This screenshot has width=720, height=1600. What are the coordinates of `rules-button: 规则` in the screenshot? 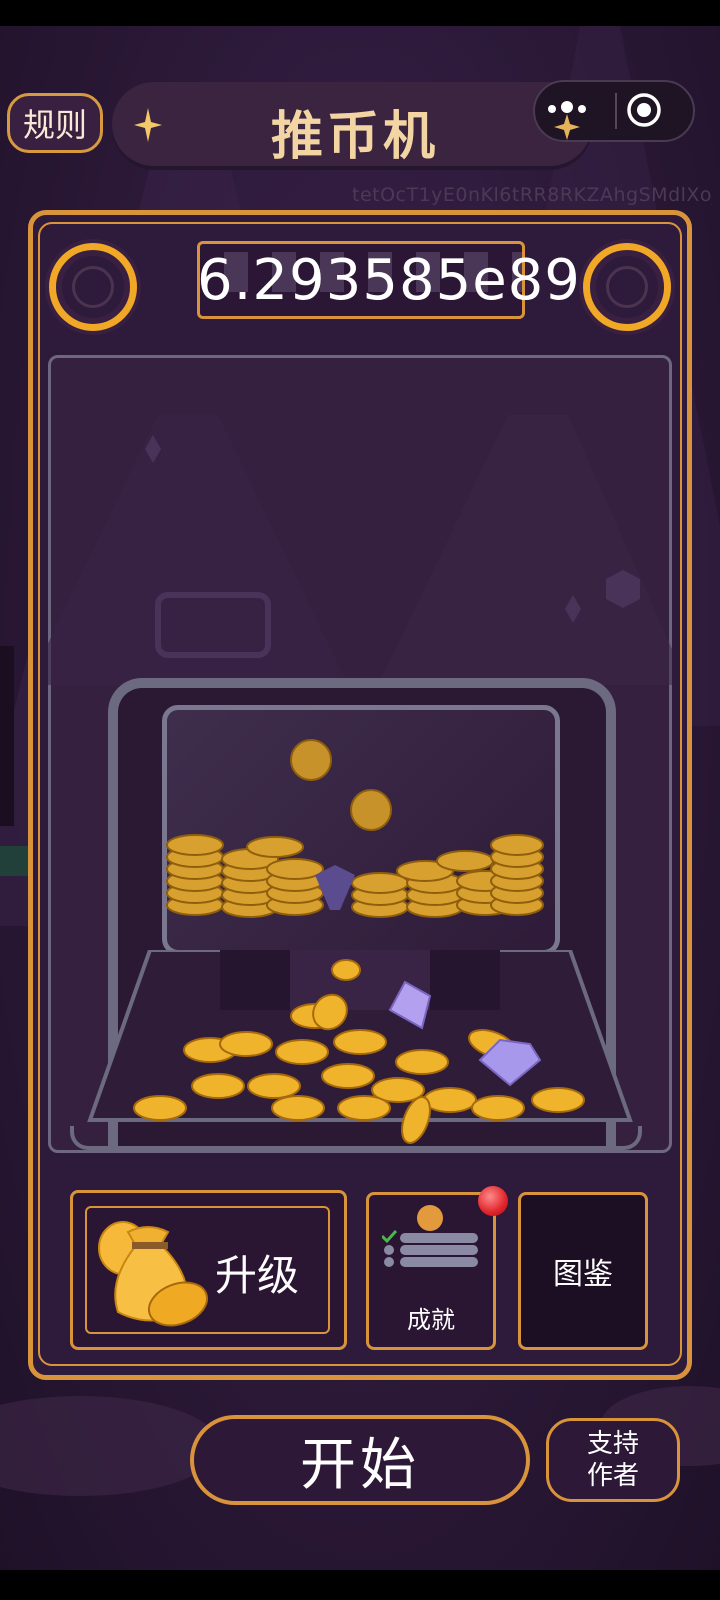 It's located at (55, 123).